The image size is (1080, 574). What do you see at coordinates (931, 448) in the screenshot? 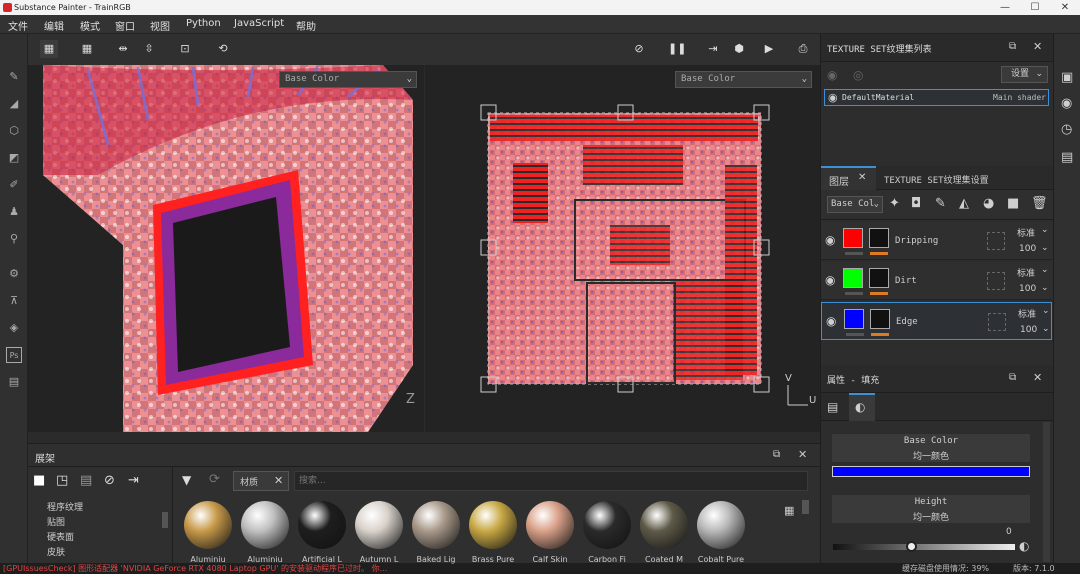
I see `base-color-block: Base Color 均一颜色` at bounding box center [931, 448].